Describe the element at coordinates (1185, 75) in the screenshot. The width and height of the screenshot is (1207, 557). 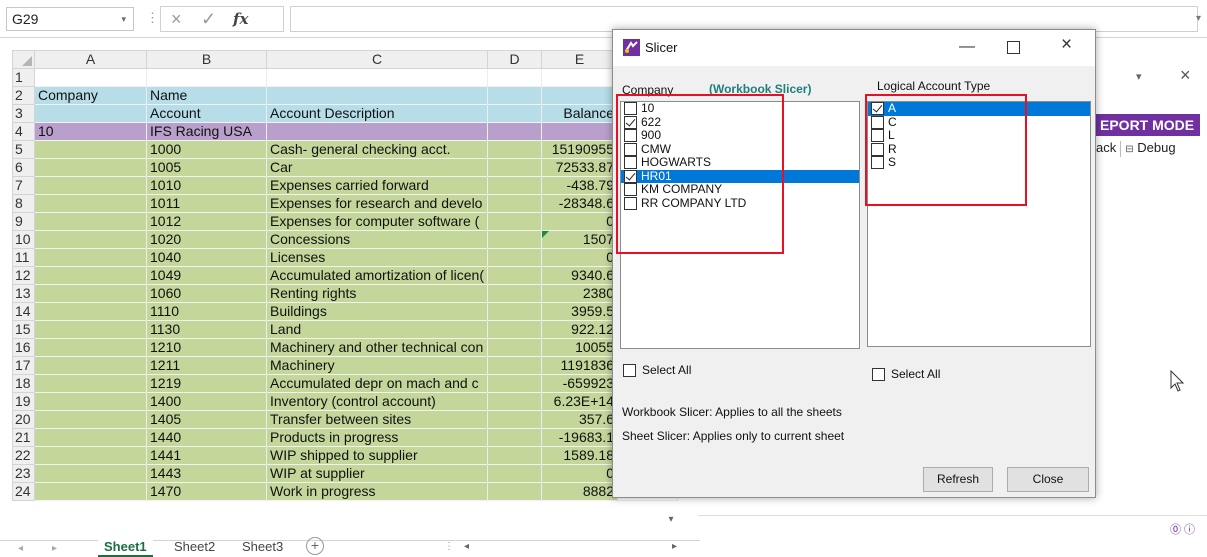
I see `pane-close-icon: ×` at that location.